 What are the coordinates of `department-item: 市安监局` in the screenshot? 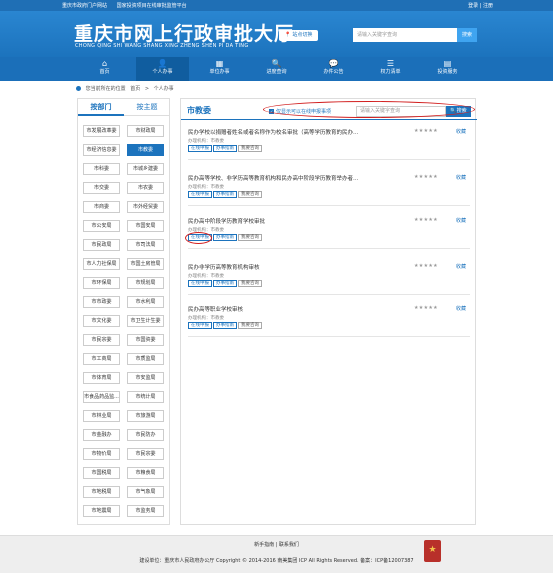 It's located at (145, 378).